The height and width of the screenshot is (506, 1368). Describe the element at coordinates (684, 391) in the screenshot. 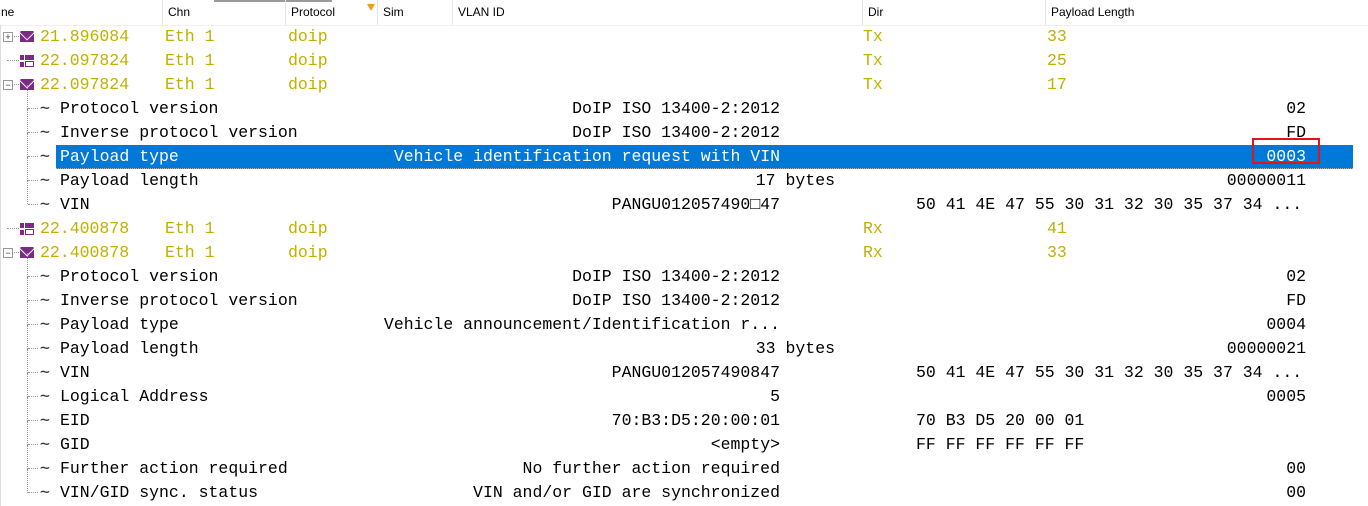

I see `field-row: ∼ Logical Address 5 0005` at that location.